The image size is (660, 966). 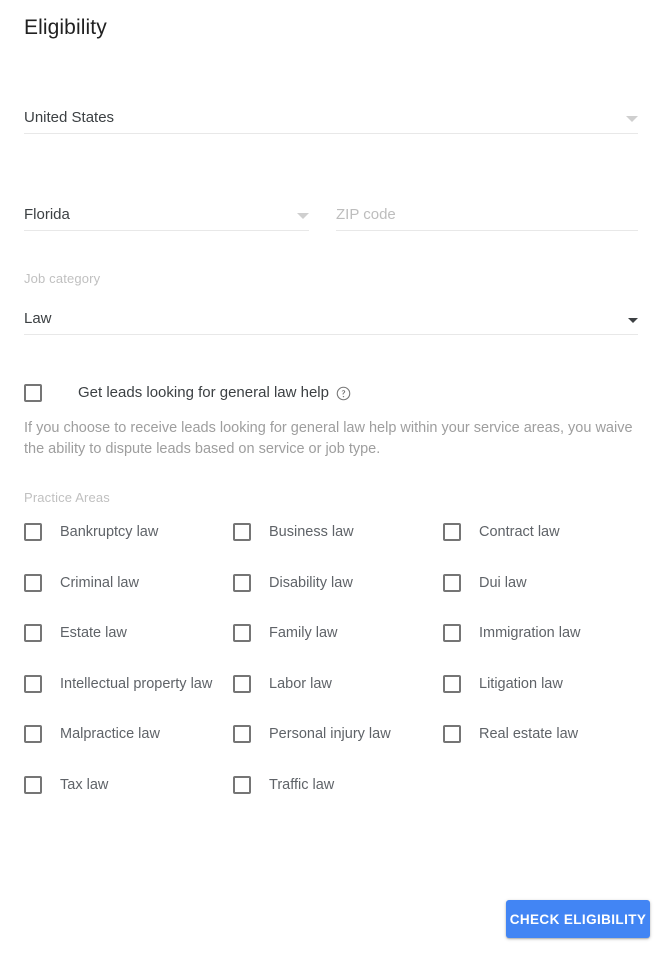 What do you see at coordinates (334, 546) in the screenshot?
I see `practice-areas-row: Bankruptcy law Business law Contract law` at bounding box center [334, 546].